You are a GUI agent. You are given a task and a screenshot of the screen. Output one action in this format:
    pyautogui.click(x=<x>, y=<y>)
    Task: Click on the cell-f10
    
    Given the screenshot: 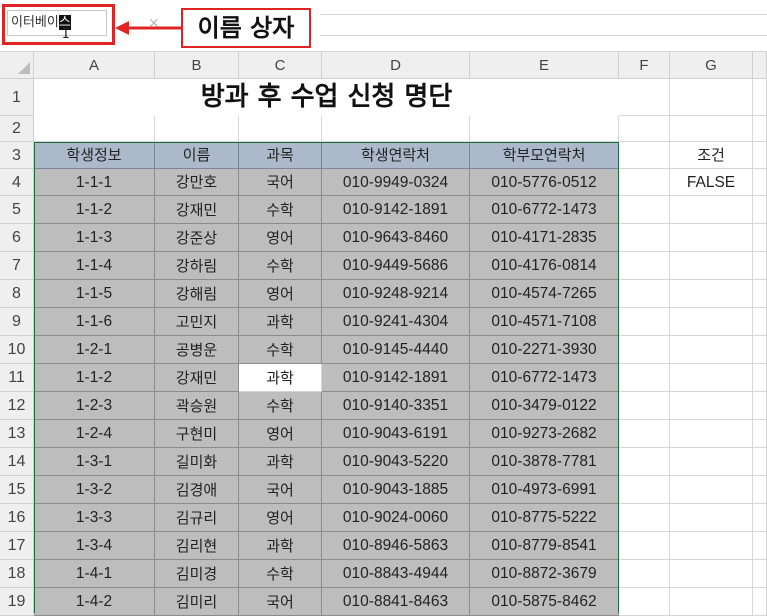 What is the action you would take?
    pyautogui.click(x=644, y=350)
    